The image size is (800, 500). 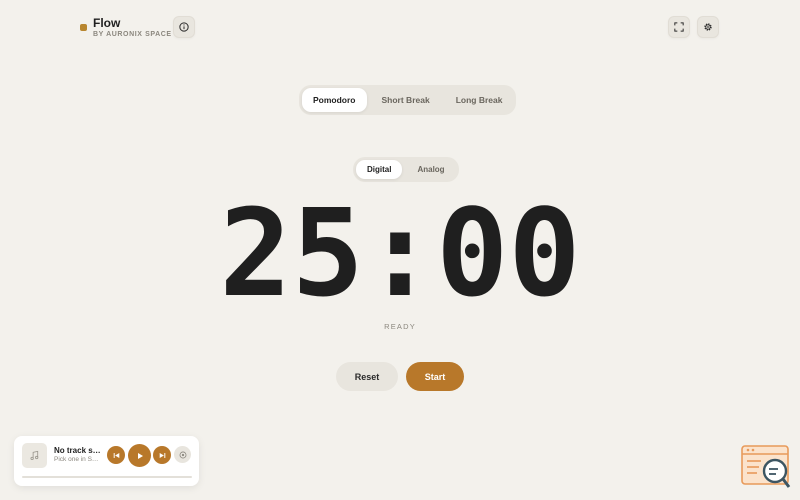 What do you see at coordinates (367, 376) in the screenshot?
I see `reset-button: Reset` at bounding box center [367, 376].